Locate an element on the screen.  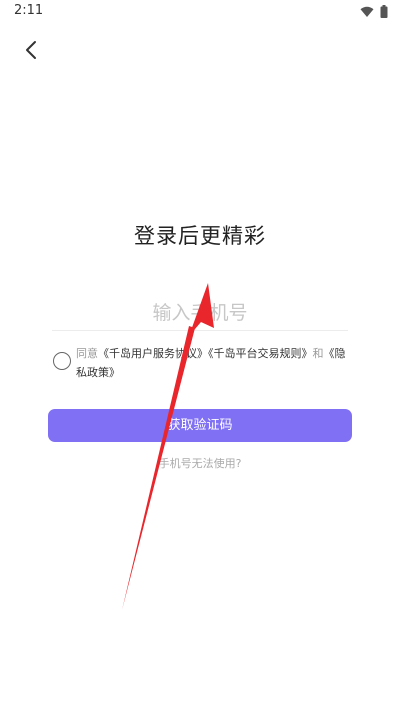
back-button is located at coordinates (32, 50).